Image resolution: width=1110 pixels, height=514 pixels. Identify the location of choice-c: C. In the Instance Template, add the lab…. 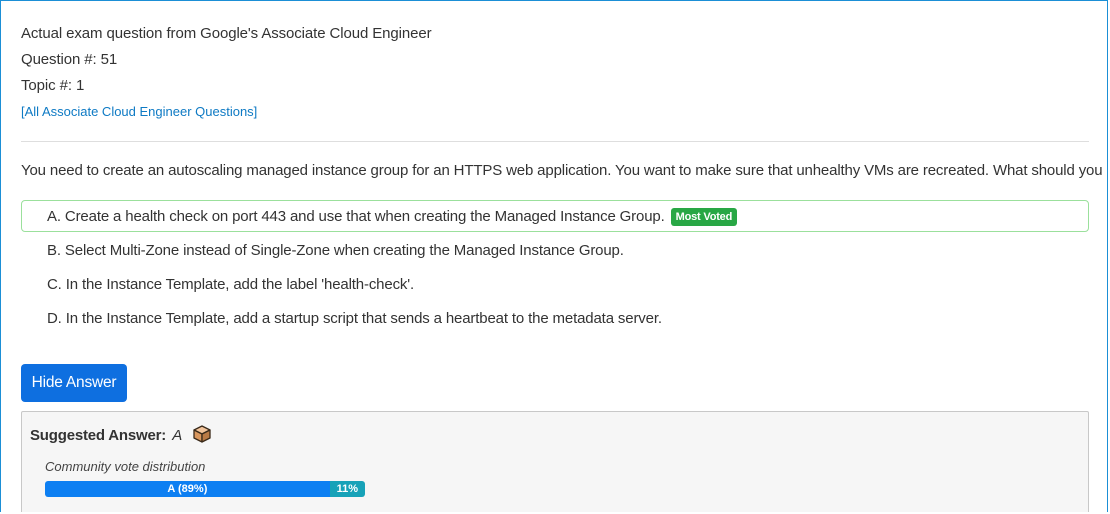
(555, 284).